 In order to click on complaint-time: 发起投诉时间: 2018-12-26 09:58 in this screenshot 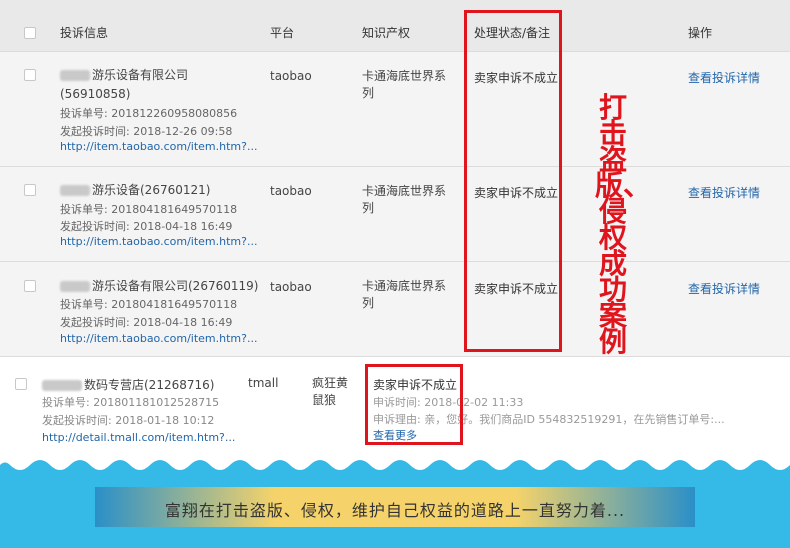, I will do `click(146, 131)`.